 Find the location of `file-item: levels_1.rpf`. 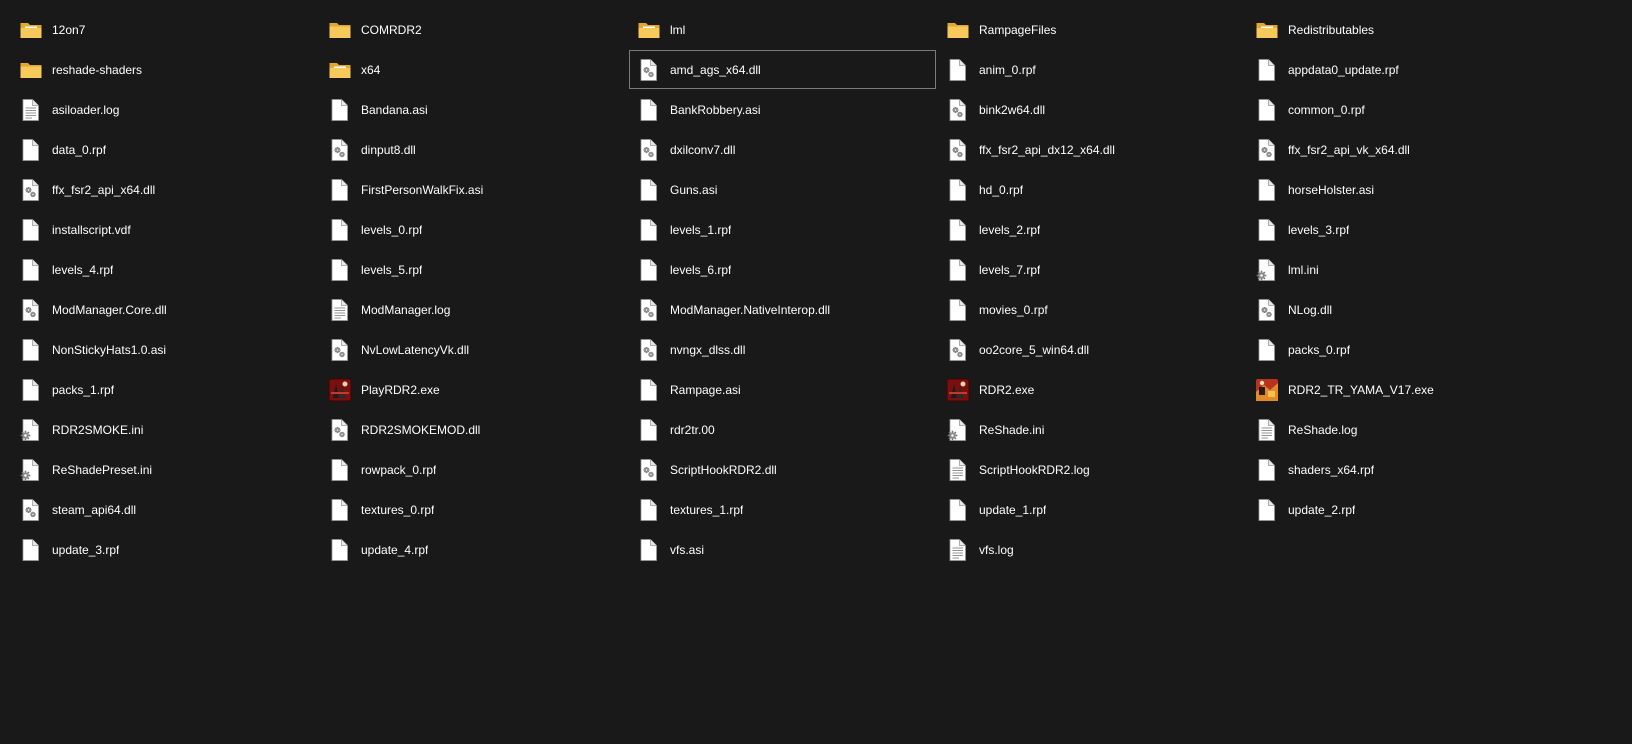

file-item: levels_1.rpf is located at coordinates (782, 229).